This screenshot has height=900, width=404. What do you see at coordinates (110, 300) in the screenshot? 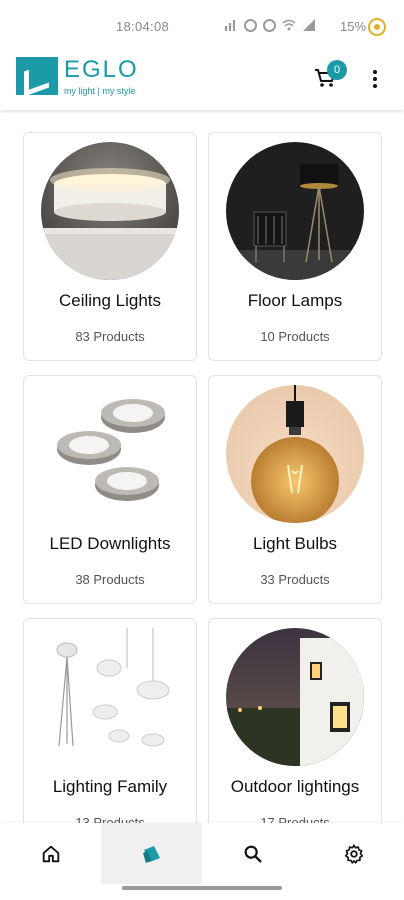
I see `category-title: Ceiling Lights` at bounding box center [110, 300].